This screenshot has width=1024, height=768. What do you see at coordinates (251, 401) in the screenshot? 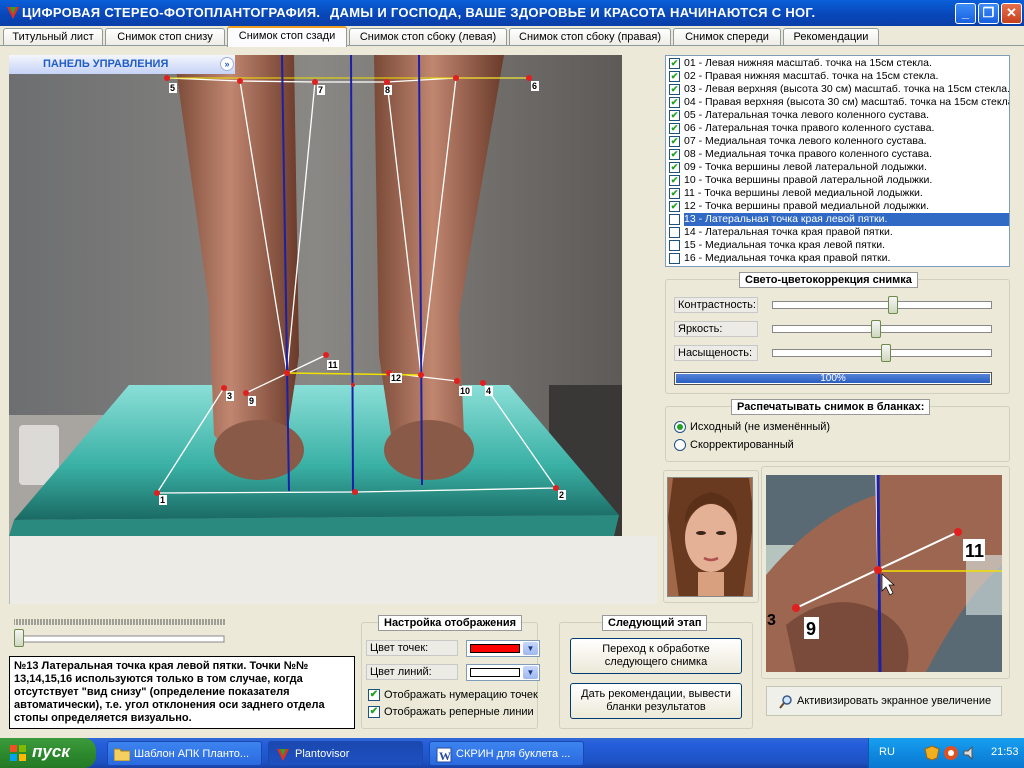
I see `point-label-9: 9` at bounding box center [251, 401].